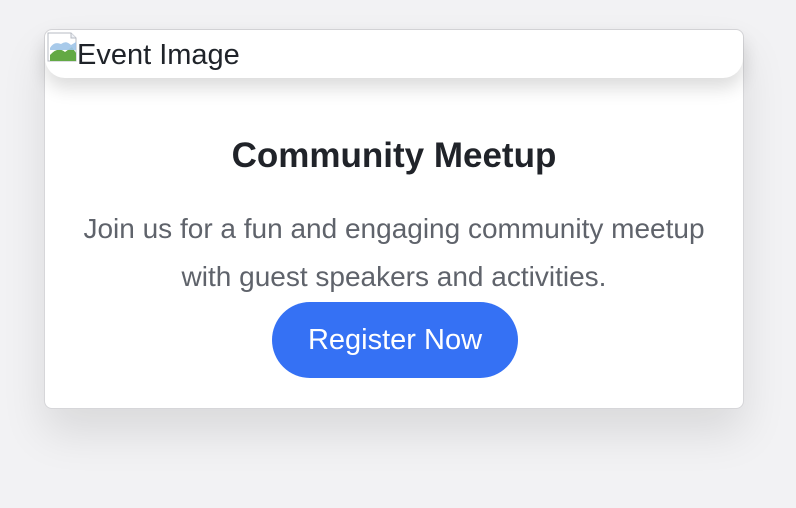 Image resolution: width=796 pixels, height=508 pixels. I want to click on event-image-alt-text: Event Image, so click(158, 55).